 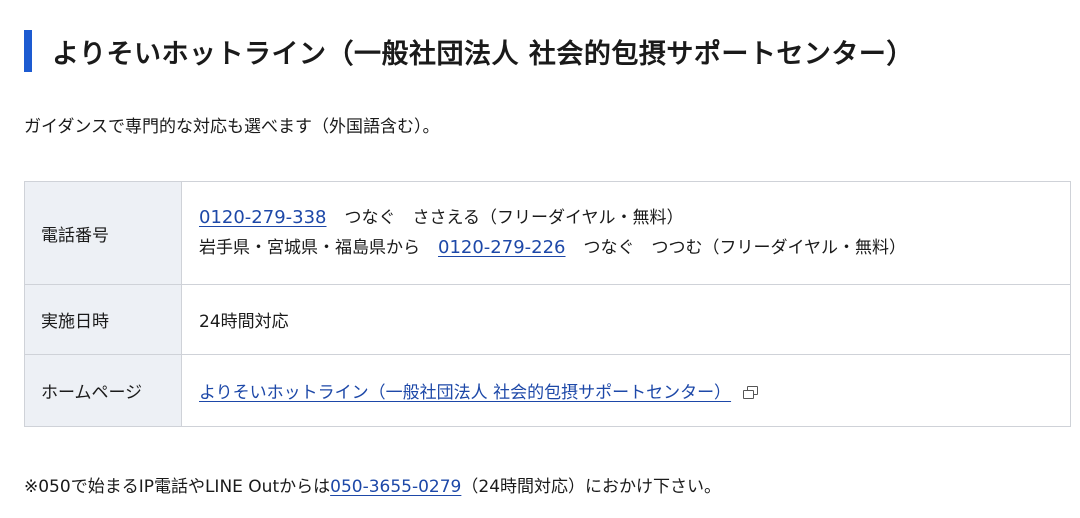 I want to click on table-row-hours: 実施日時 24時間対応, so click(x=547, y=319).